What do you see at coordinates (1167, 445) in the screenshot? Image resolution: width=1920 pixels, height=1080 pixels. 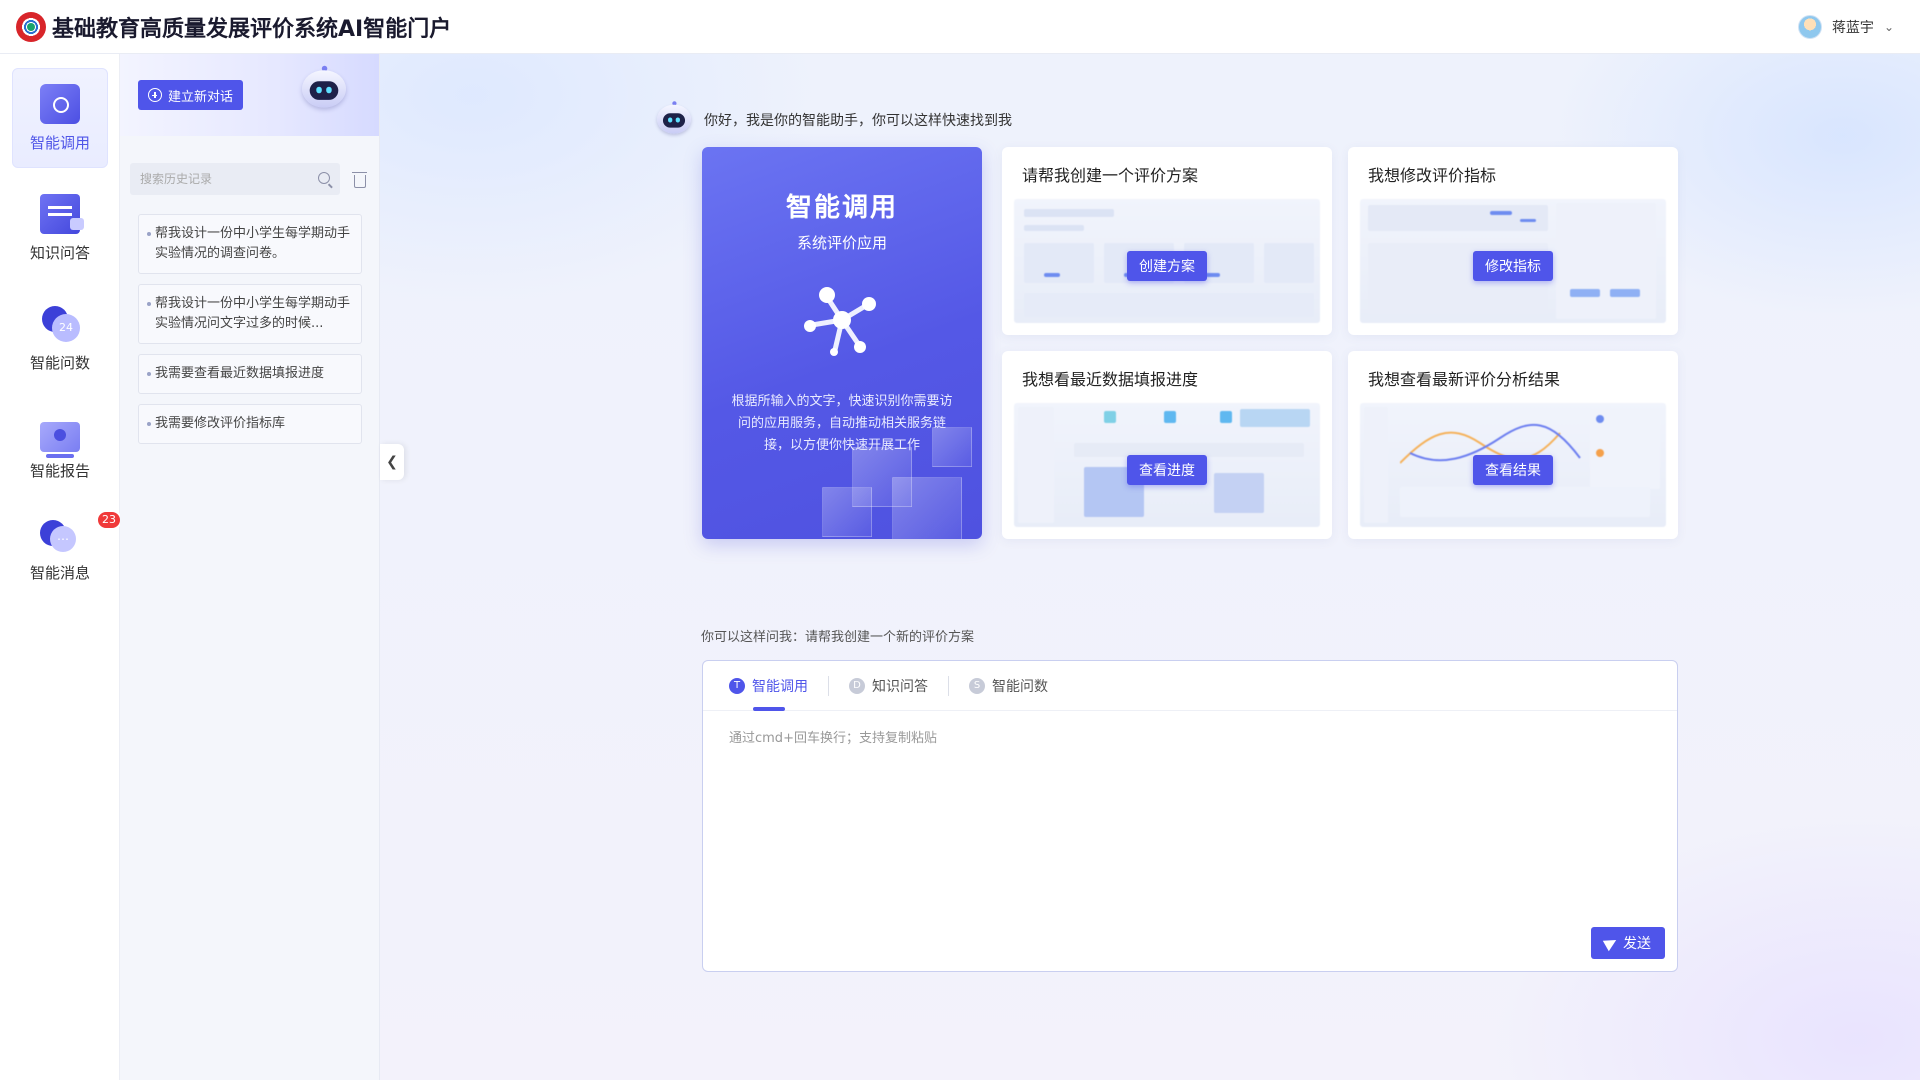 I see `progress-card: 我想看最近数据填报进度 查看进度` at bounding box center [1167, 445].